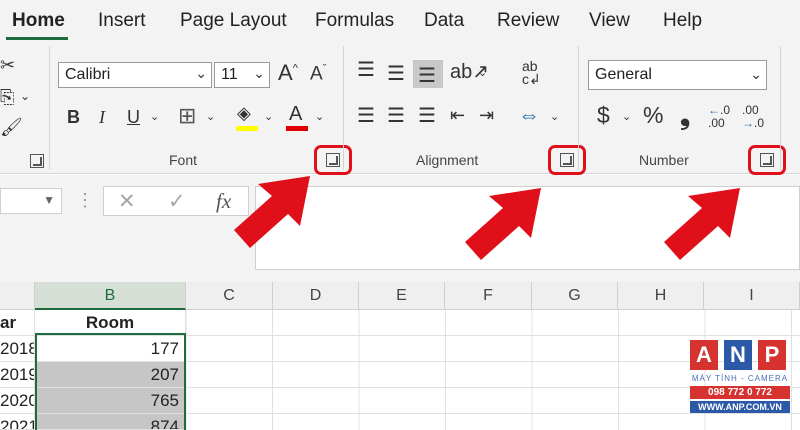 Image resolution: width=800 pixels, height=430 pixels. I want to click on watermark-phone: 098 772 0 772, so click(740, 392).